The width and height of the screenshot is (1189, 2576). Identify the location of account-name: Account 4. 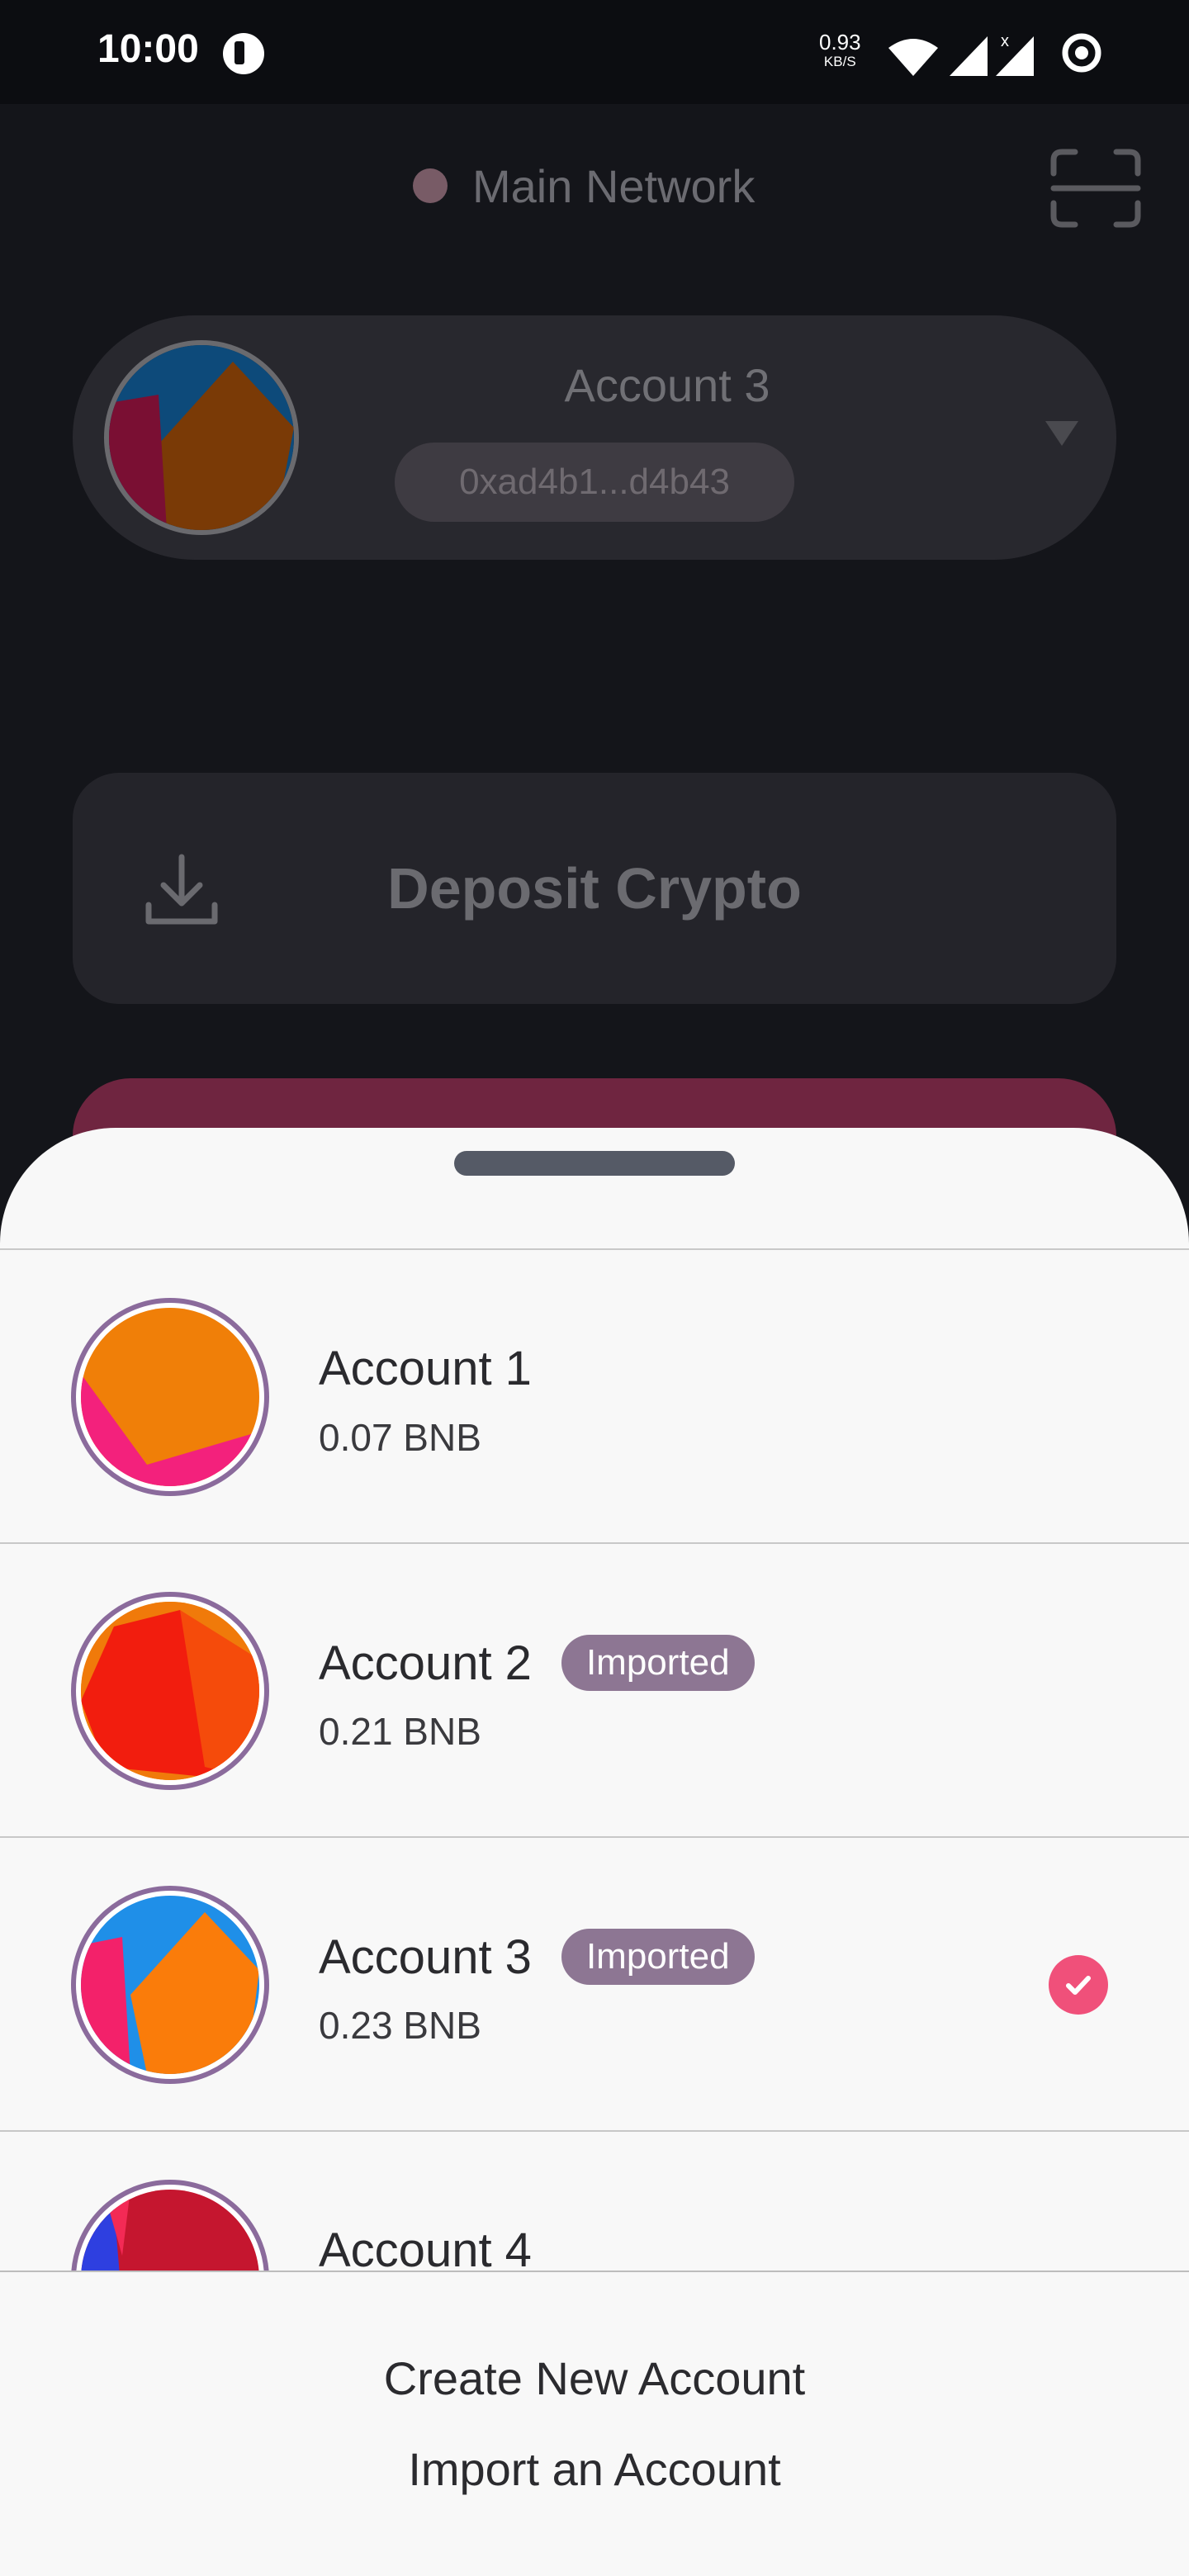
(425, 2247).